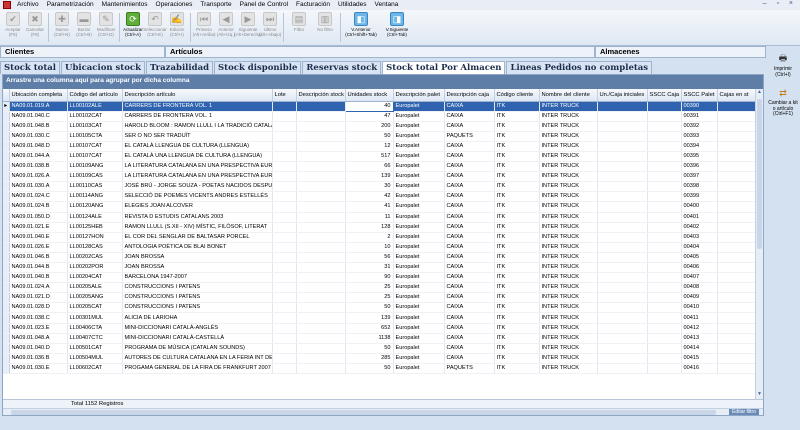  I want to click on cell-codigo-del-articulo: LL00128CAS, so click(95, 247).